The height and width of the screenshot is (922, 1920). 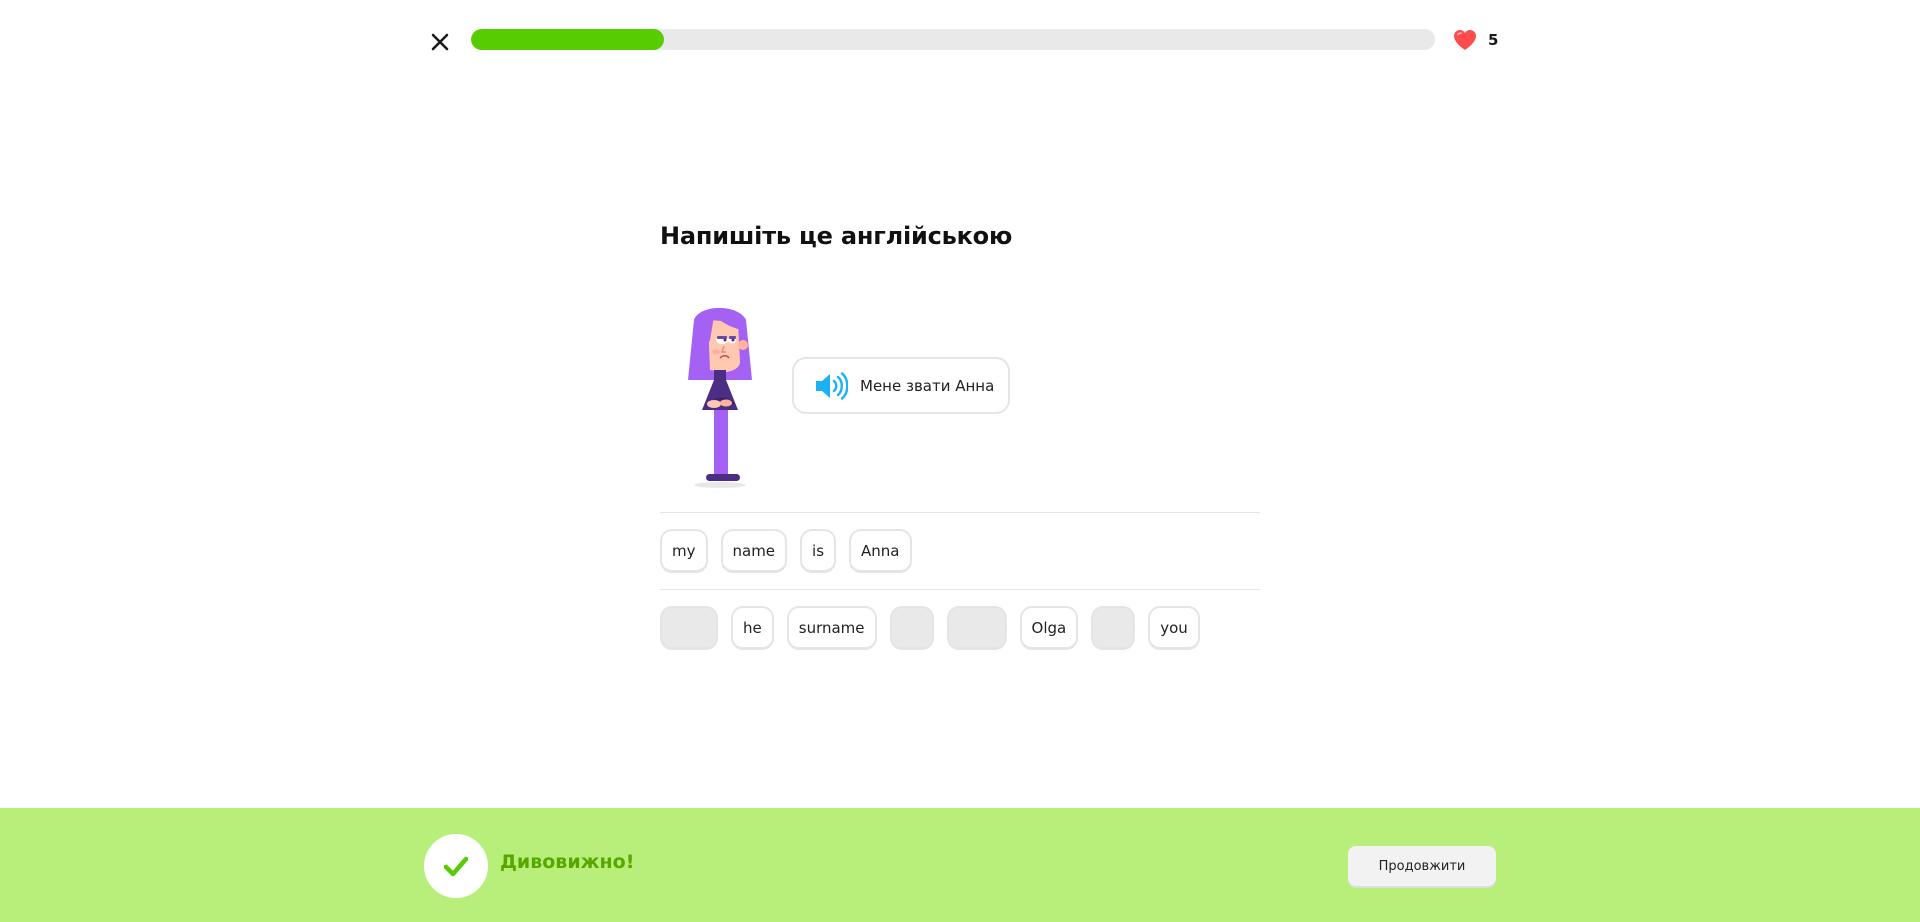 What do you see at coordinates (831, 385) in the screenshot?
I see `speaker-icon` at bounding box center [831, 385].